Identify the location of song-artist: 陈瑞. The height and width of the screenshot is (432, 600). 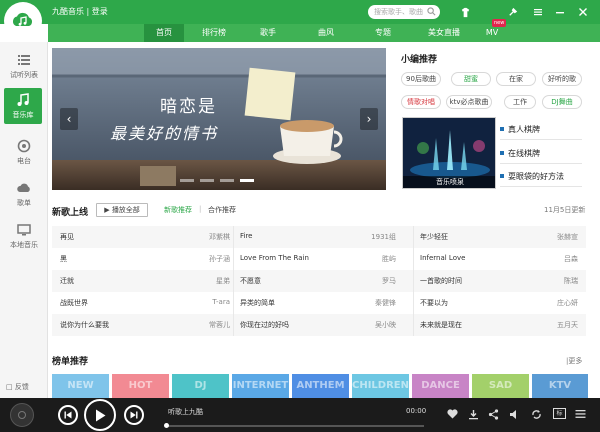
(548, 281).